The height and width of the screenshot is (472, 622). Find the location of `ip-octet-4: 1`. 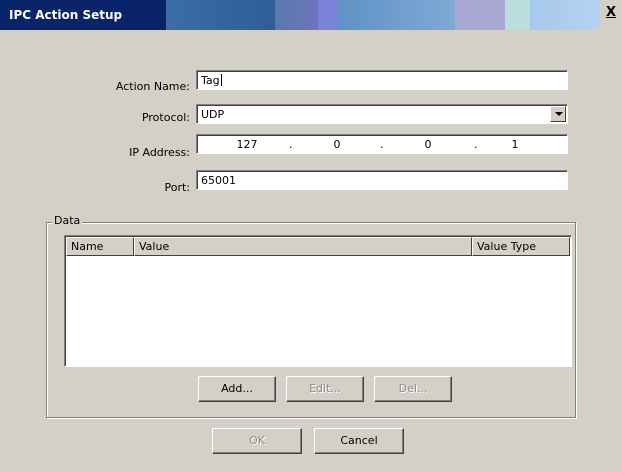

ip-octet-4: 1 is located at coordinates (515, 144).